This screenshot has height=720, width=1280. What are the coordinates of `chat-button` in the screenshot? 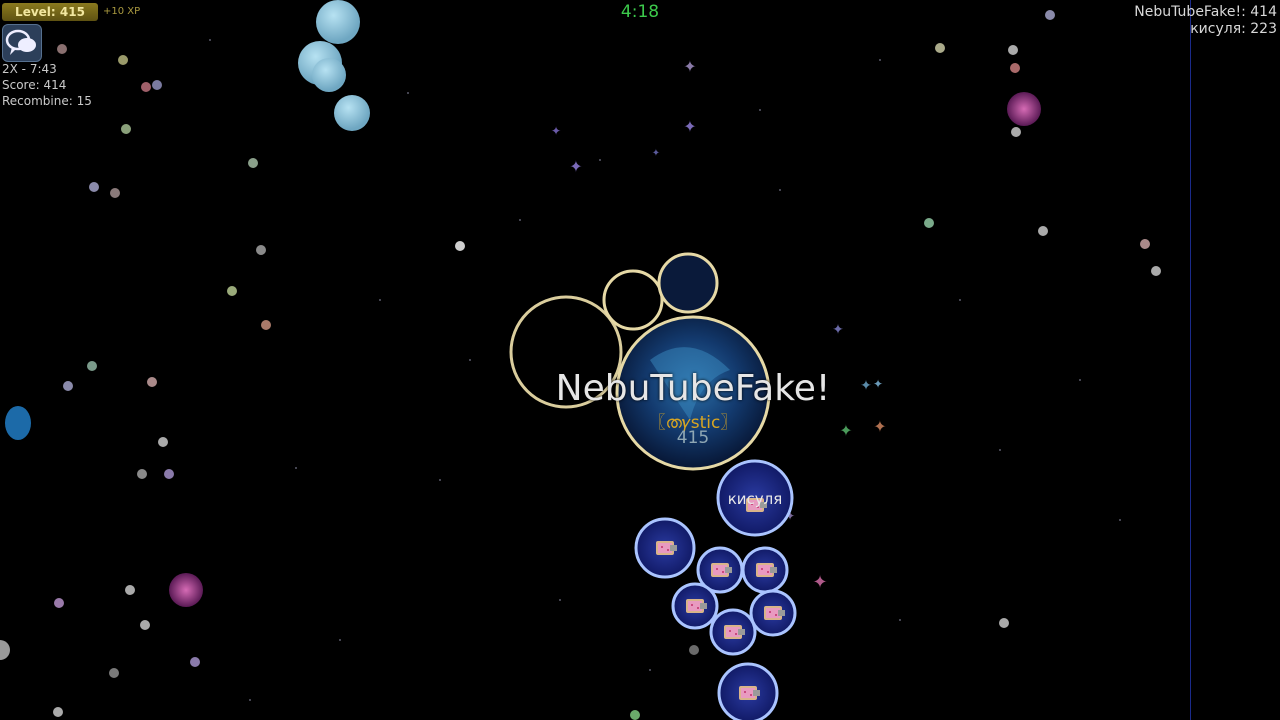 It's located at (22, 43).